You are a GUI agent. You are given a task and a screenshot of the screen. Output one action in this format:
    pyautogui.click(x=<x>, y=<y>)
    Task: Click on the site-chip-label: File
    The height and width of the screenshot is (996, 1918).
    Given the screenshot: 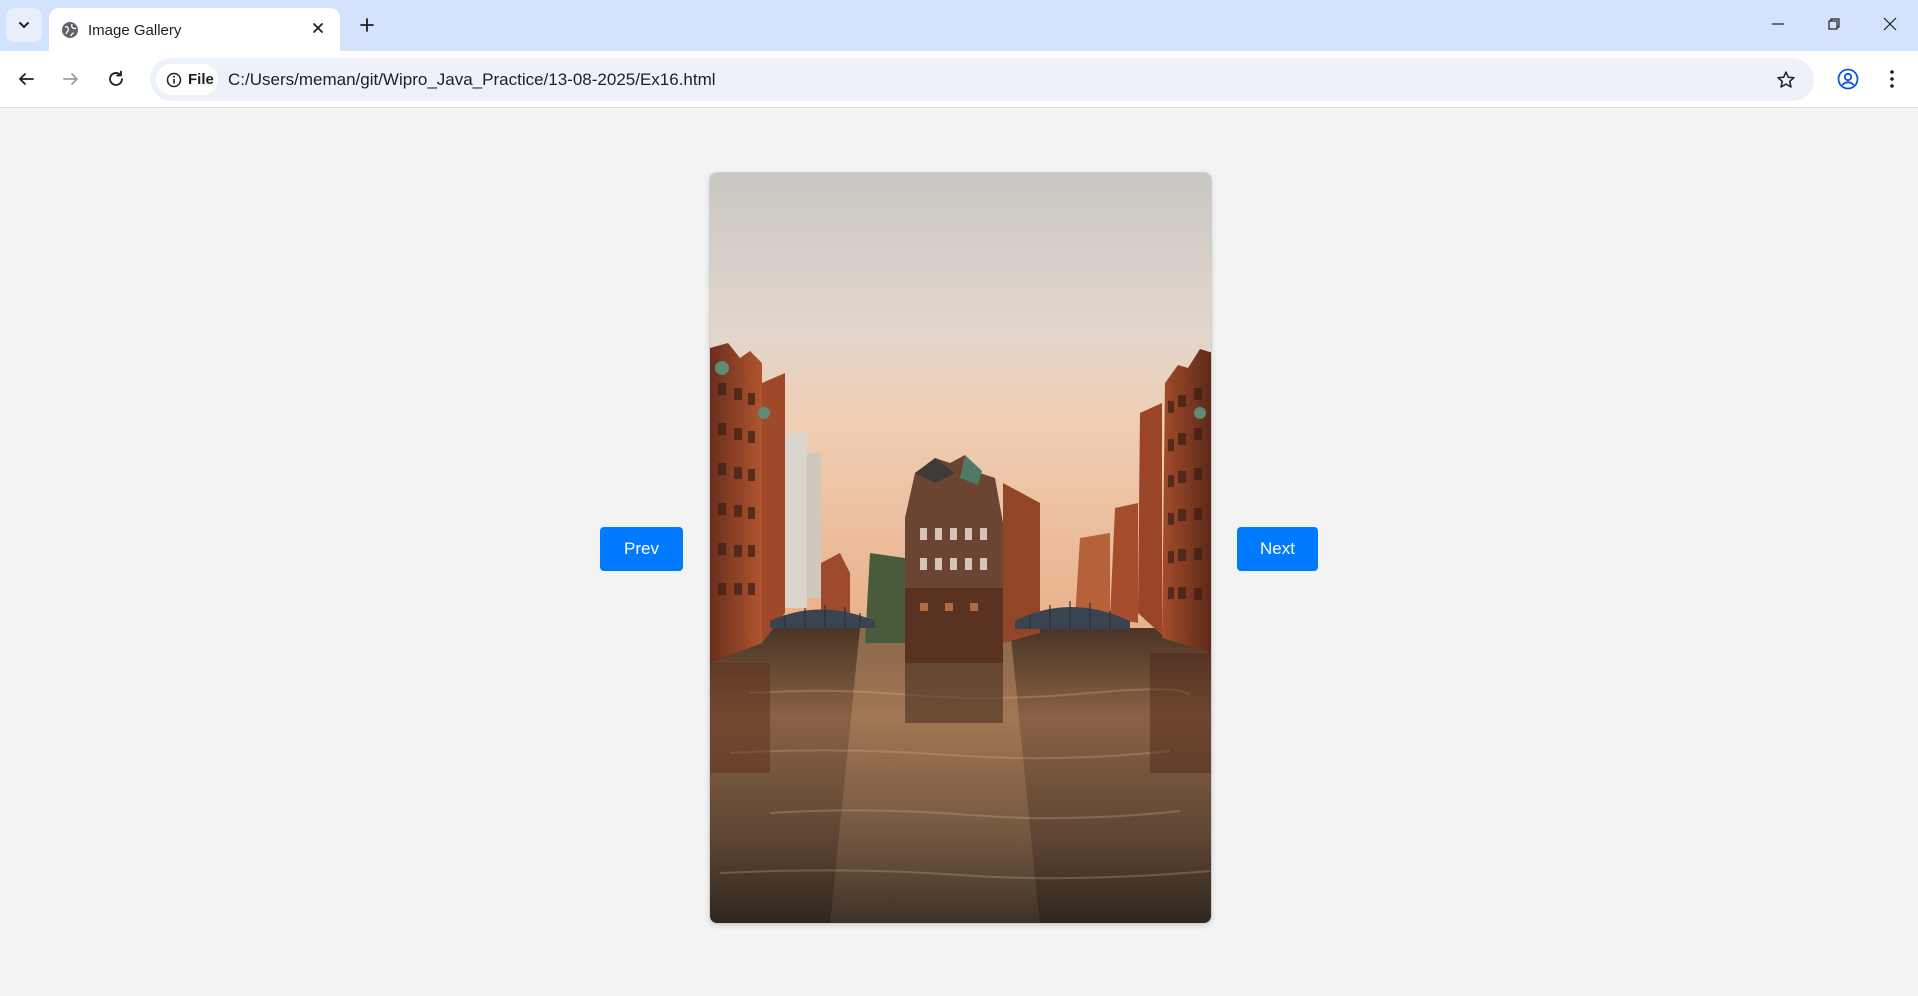 What is the action you would take?
    pyautogui.click(x=201, y=79)
    